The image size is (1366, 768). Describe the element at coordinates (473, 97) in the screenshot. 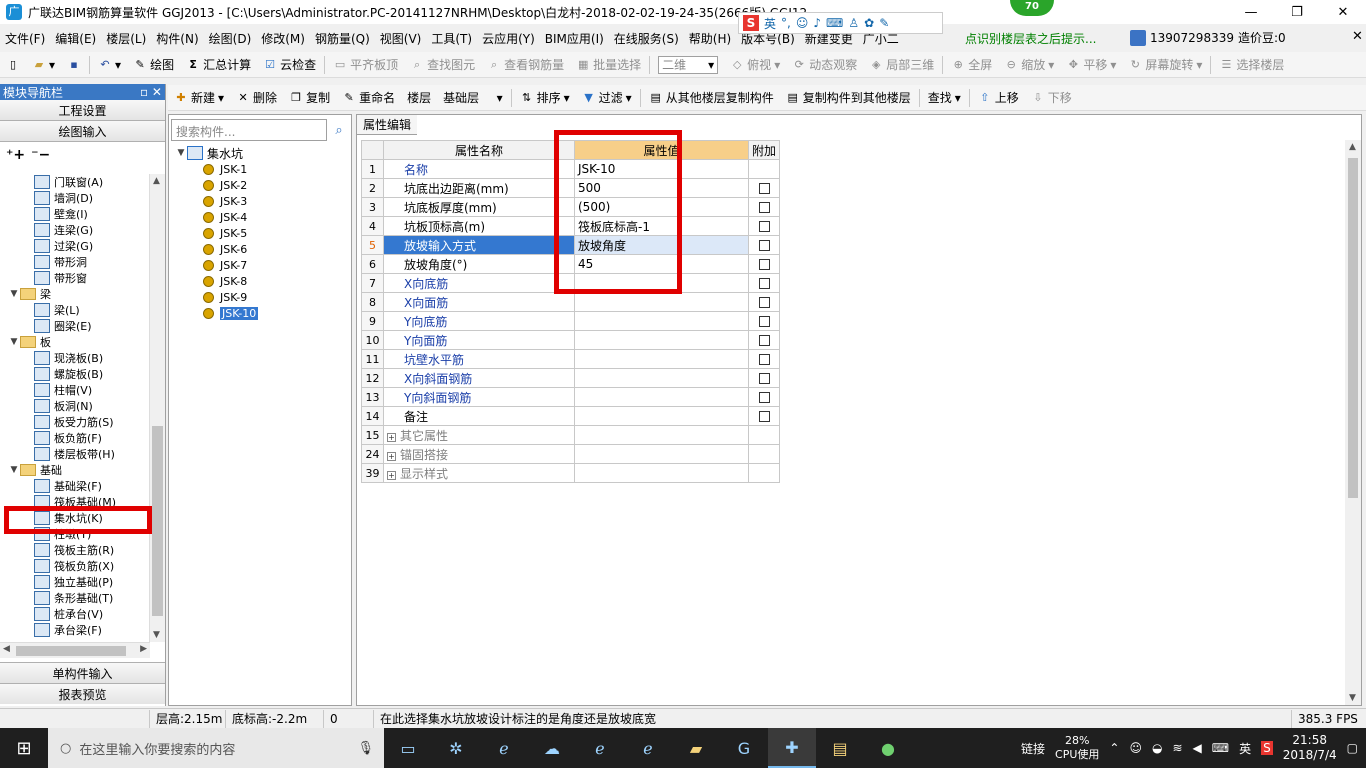

I see `floor-dropdown: 基础层 ▾` at that location.